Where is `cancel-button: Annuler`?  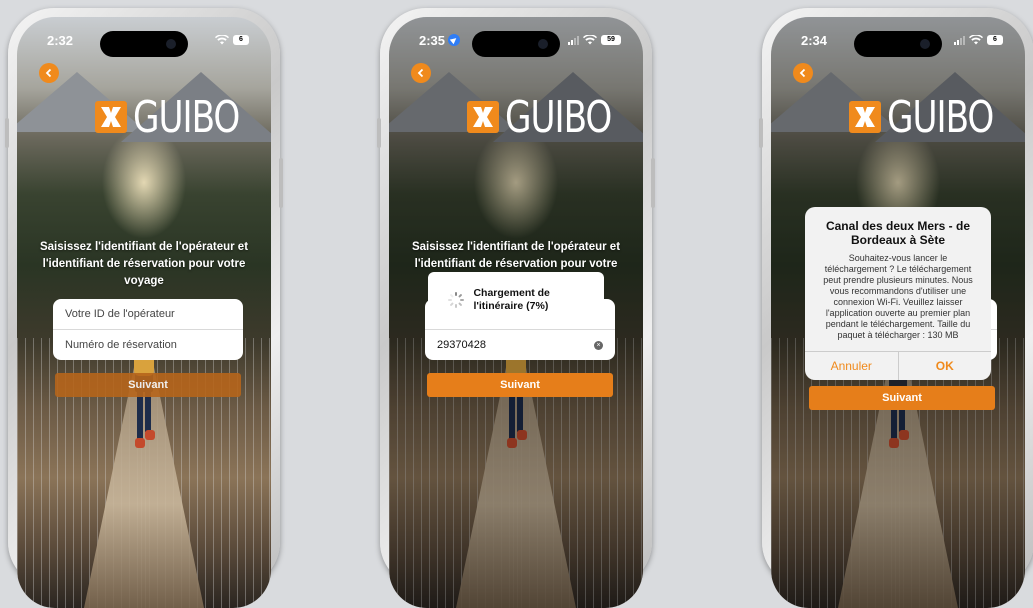
cancel-button: Annuler is located at coordinates (851, 366).